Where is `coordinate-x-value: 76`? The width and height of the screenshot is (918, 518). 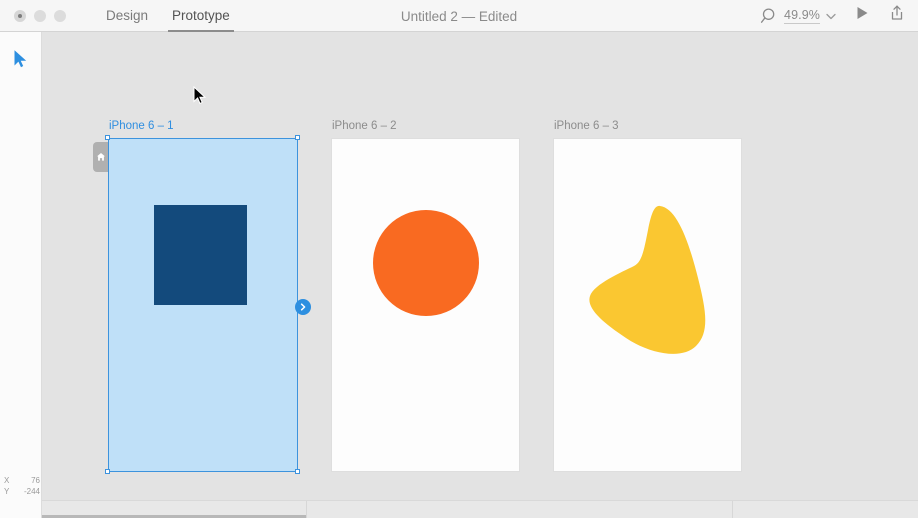 coordinate-x-value: 76 is located at coordinates (35, 480).